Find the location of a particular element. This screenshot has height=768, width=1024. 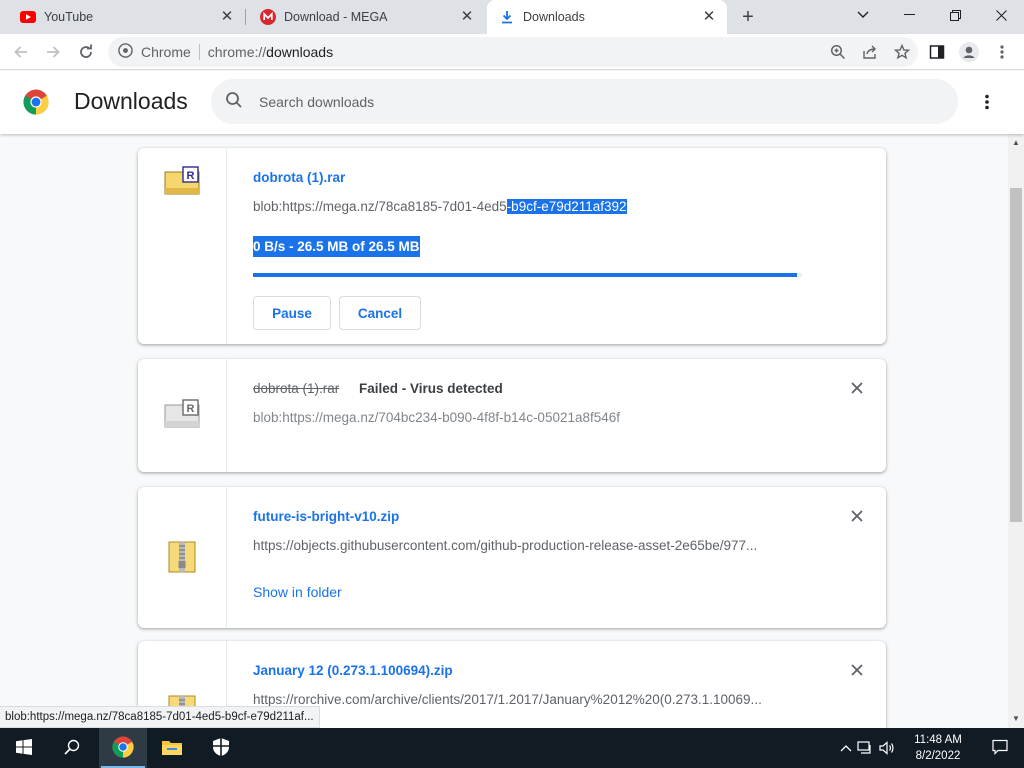

start-button is located at coordinates (24, 748).